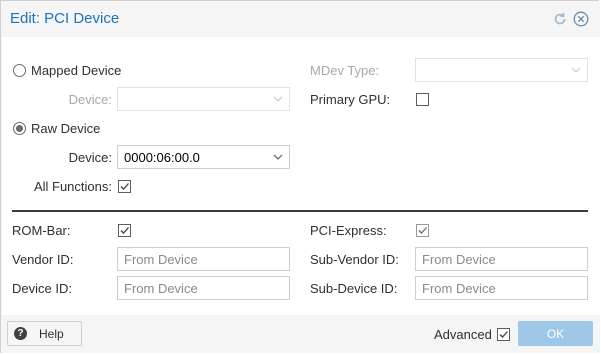 The height and width of the screenshot is (355, 601). What do you see at coordinates (90, 157) in the screenshot?
I see `raw-device-field-label: Device:` at bounding box center [90, 157].